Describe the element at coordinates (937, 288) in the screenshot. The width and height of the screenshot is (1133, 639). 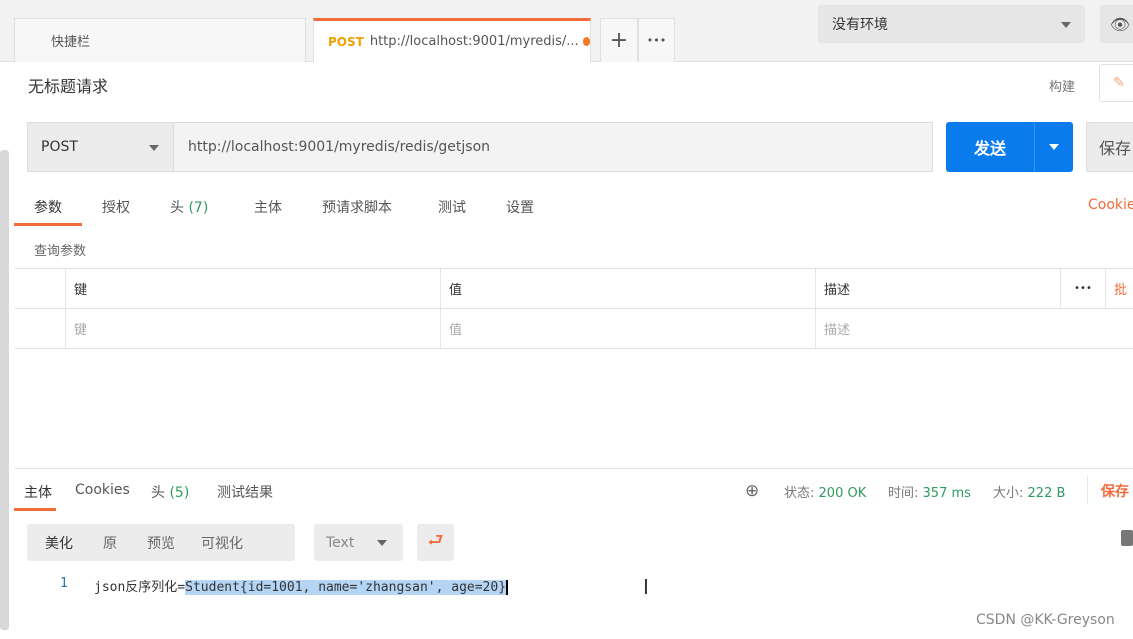
I see `col-description: 描述` at that location.